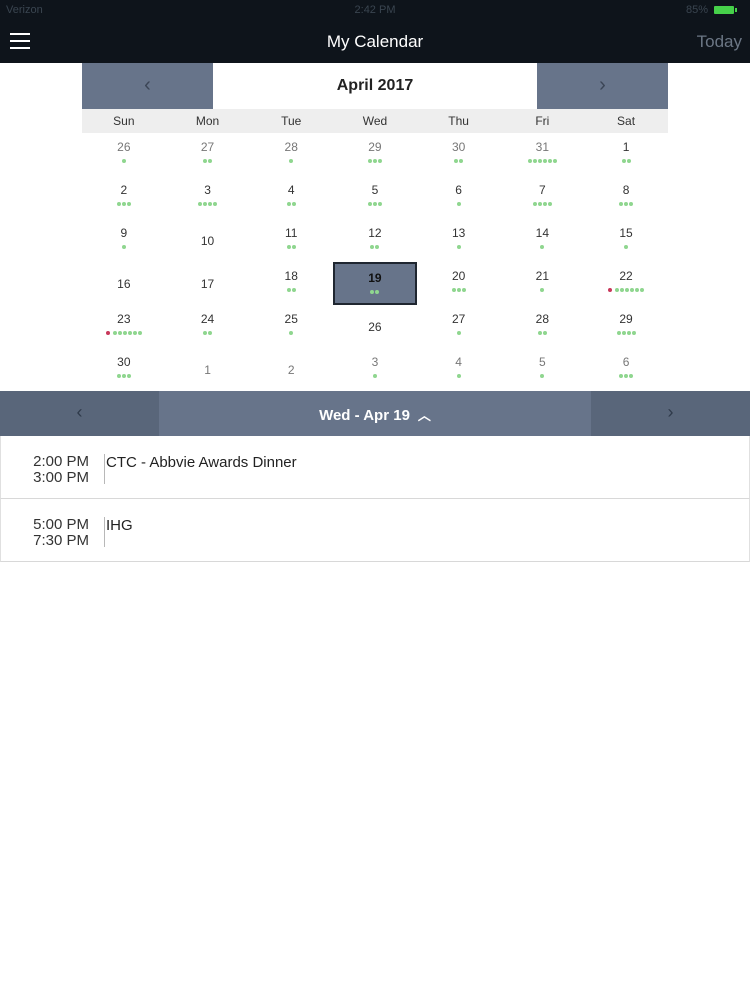 The height and width of the screenshot is (1000, 750). What do you see at coordinates (208, 326) in the screenshot?
I see `calendar-day: 24` at bounding box center [208, 326].